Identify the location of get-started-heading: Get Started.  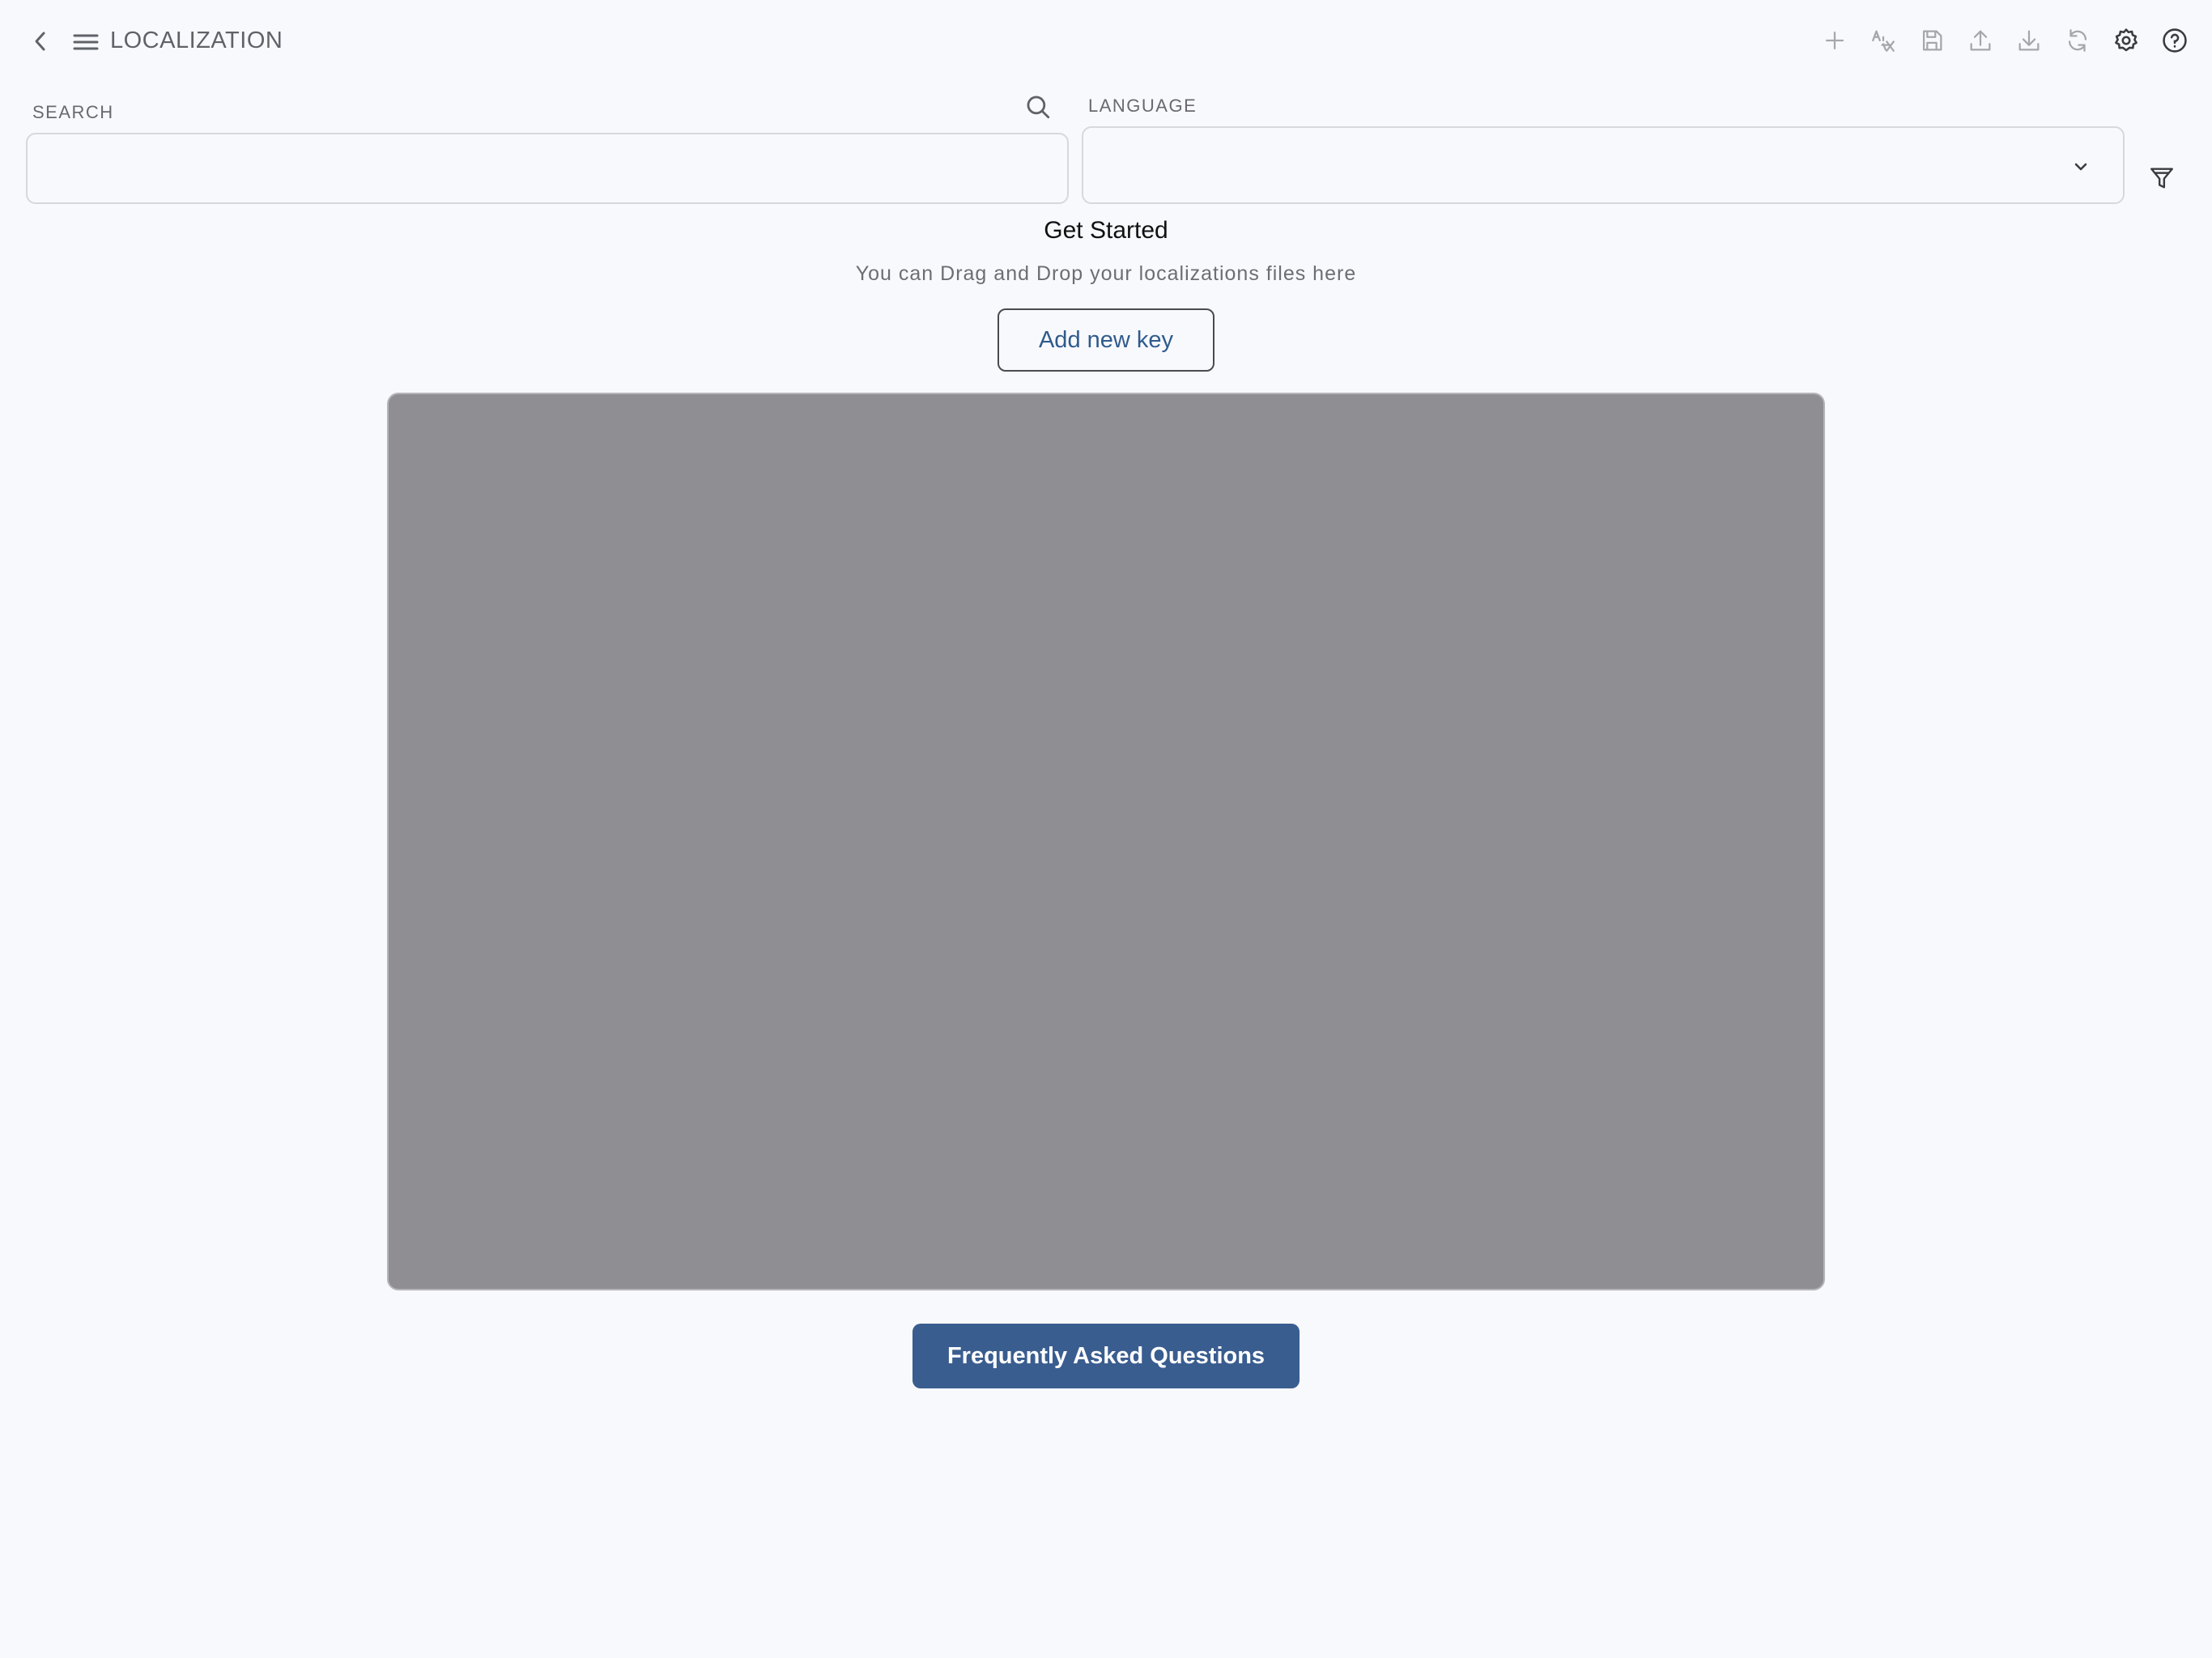
(1106, 230).